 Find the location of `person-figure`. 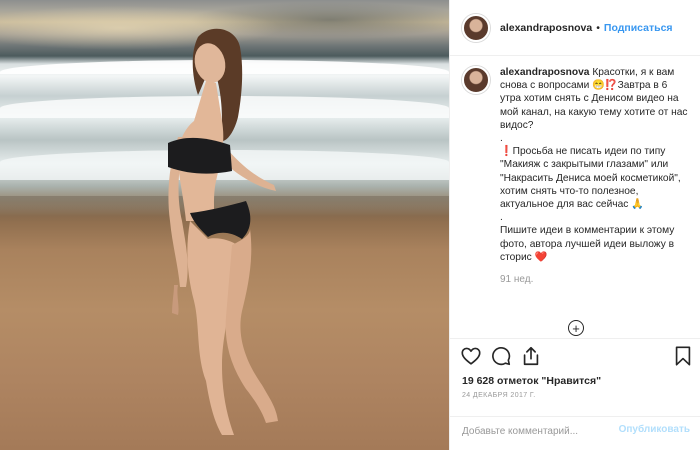

person-figure is located at coordinates (223, 231).